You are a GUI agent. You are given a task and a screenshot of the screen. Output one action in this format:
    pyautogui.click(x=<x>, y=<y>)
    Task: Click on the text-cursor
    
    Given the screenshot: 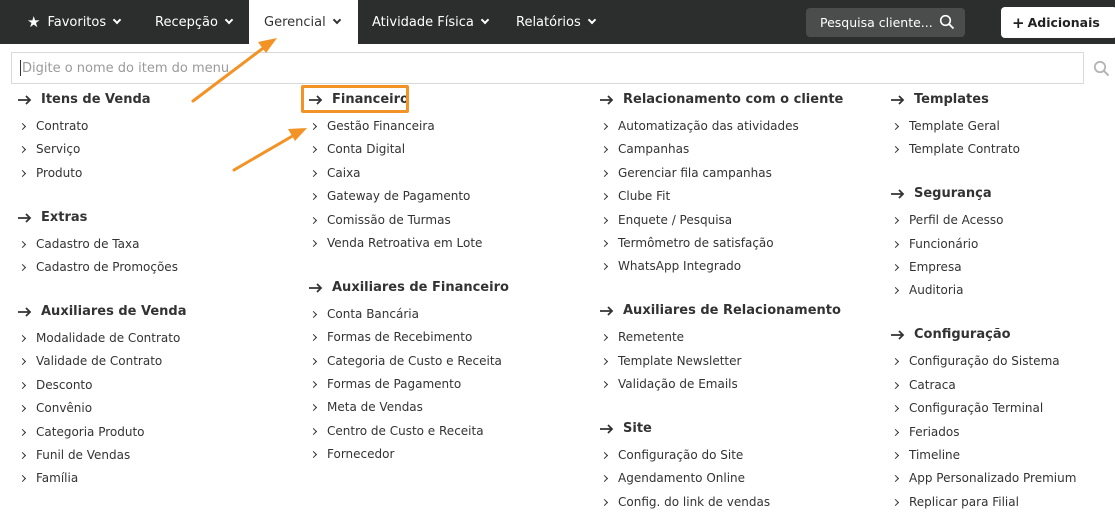 What is the action you would take?
    pyautogui.click(x=20, y=68)
    